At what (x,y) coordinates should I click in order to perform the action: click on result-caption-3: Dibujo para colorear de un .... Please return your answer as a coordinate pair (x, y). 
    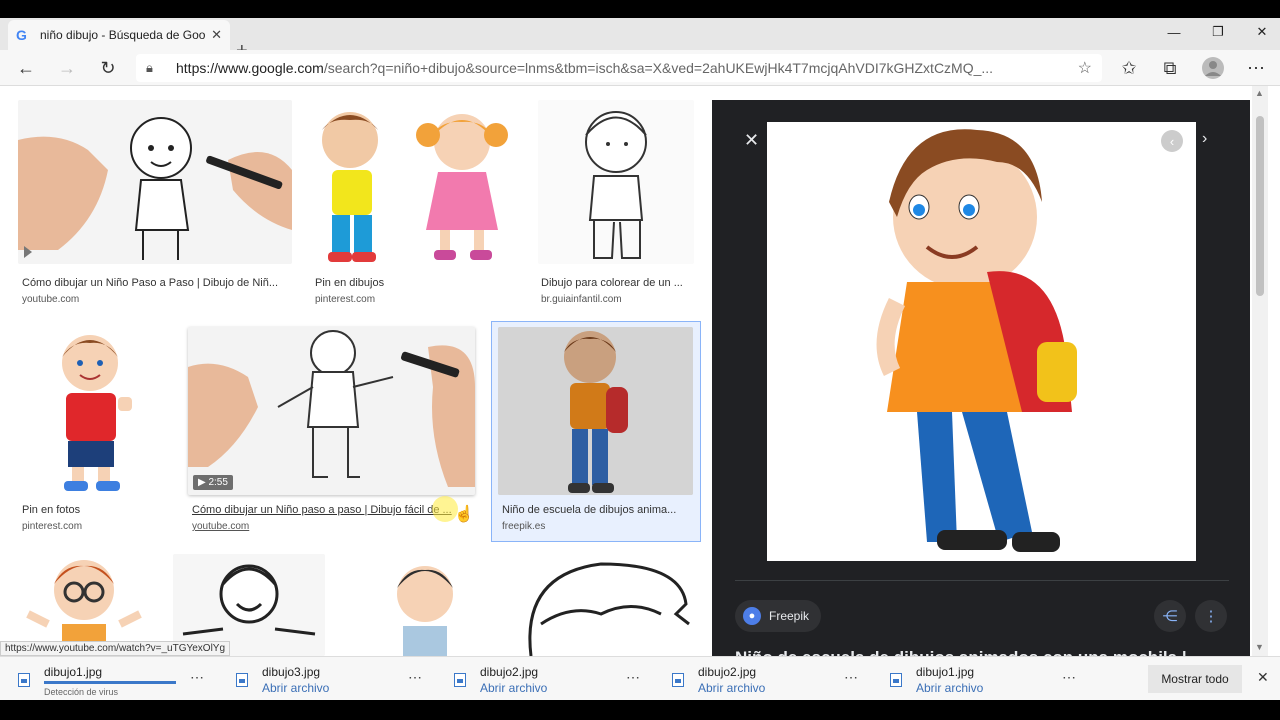
    Looking at the image, I should click on (616, 283).